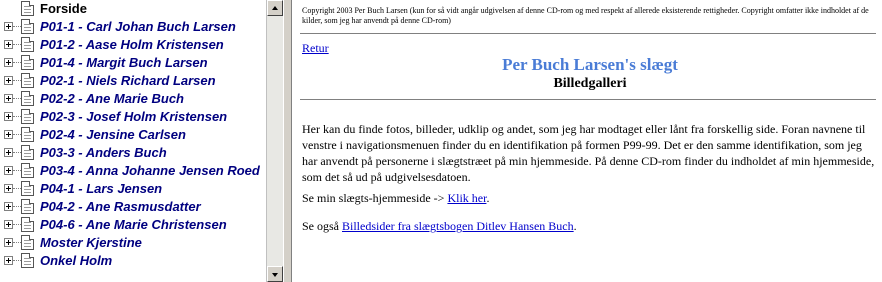  I want to click on page-title: Per Buch Larsen's slægt, so click(590, 64).